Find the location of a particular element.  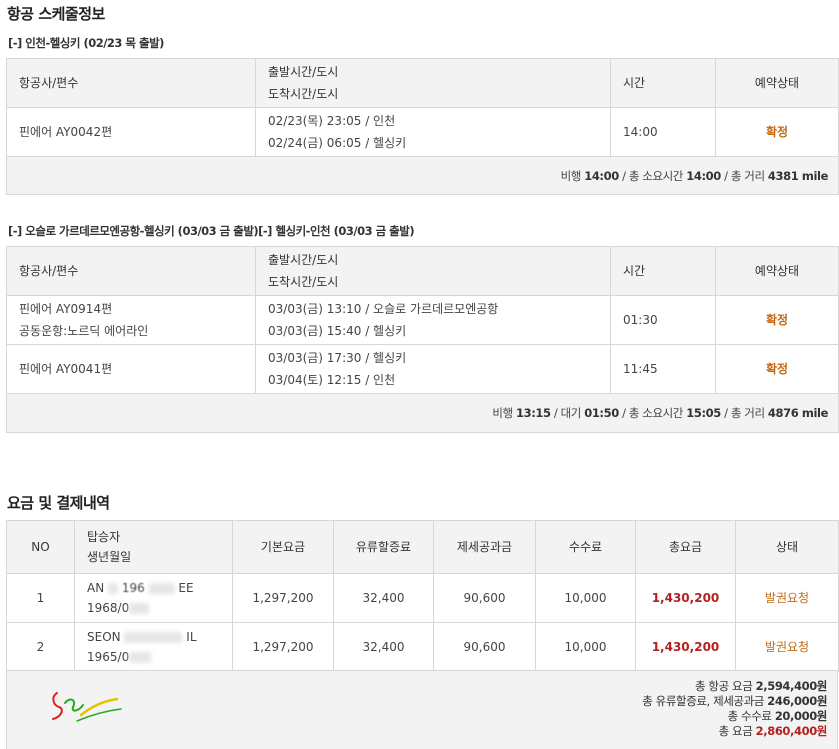

segment1-summary: 비행 14:00 / 총 소요시간 14:00 / 총 거리 4381 mile is located at coordinates (422, 175).